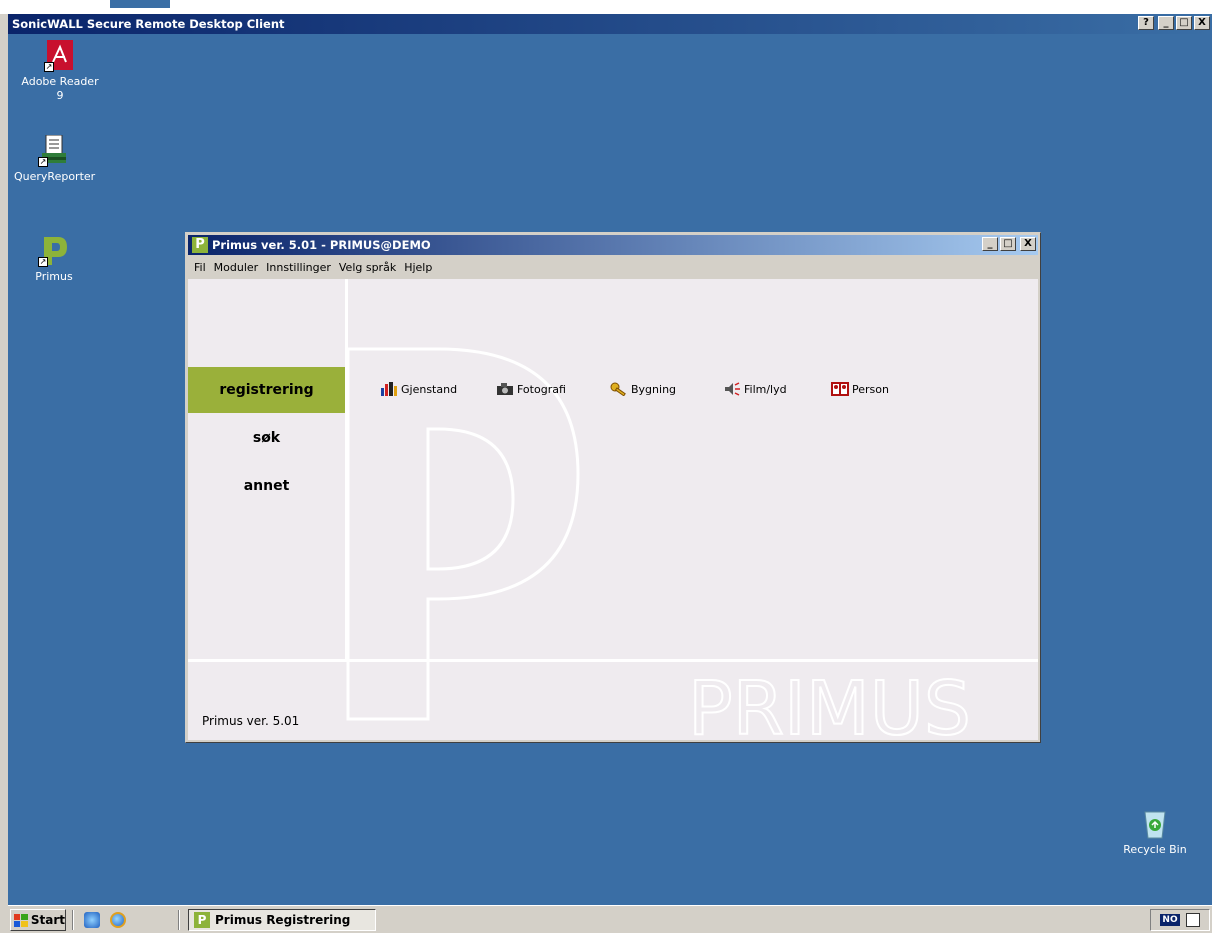 The height and width of the screenshot is (933, 1212). What do you see at coordinates (266, 486) in the screenshot?
I see `nav-annet: annet` at bounding box center [266, 486].